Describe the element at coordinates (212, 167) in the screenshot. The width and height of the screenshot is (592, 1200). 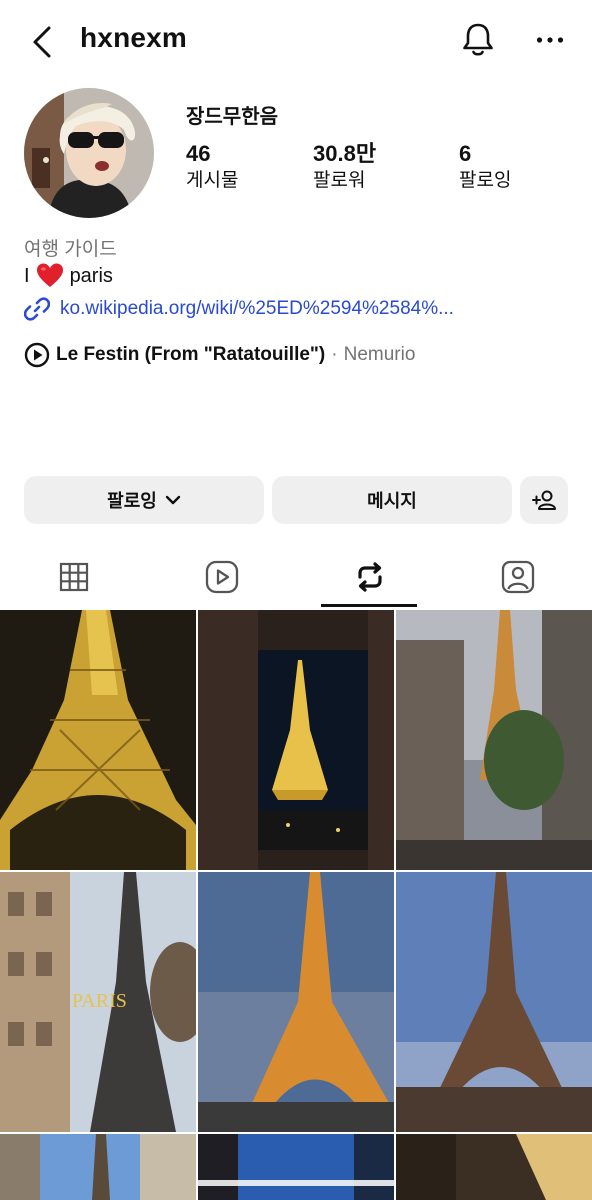
I see `posts-count: 46 게시물` at that location.